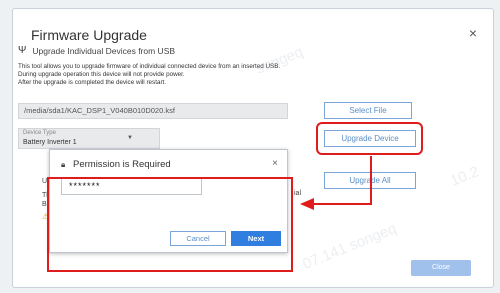  Describe the element at coordinates (298, 193) in the screenshot. I see `partial-text: ial` at that location.